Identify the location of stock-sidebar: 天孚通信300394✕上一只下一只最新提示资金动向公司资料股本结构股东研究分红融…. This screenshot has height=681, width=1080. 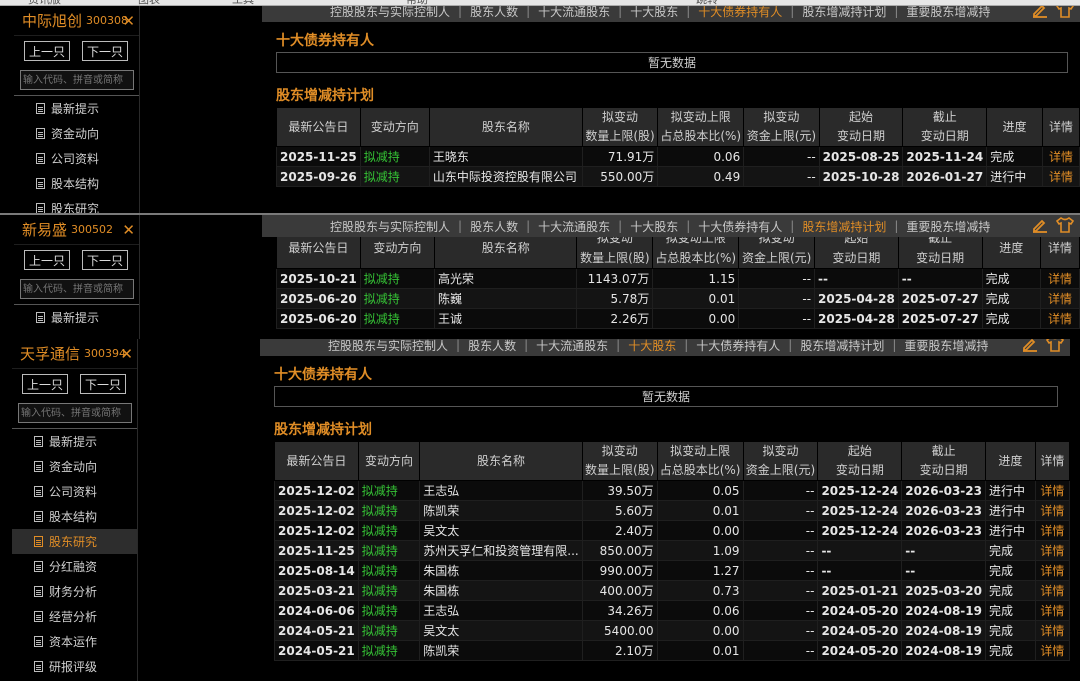
(75, 510).